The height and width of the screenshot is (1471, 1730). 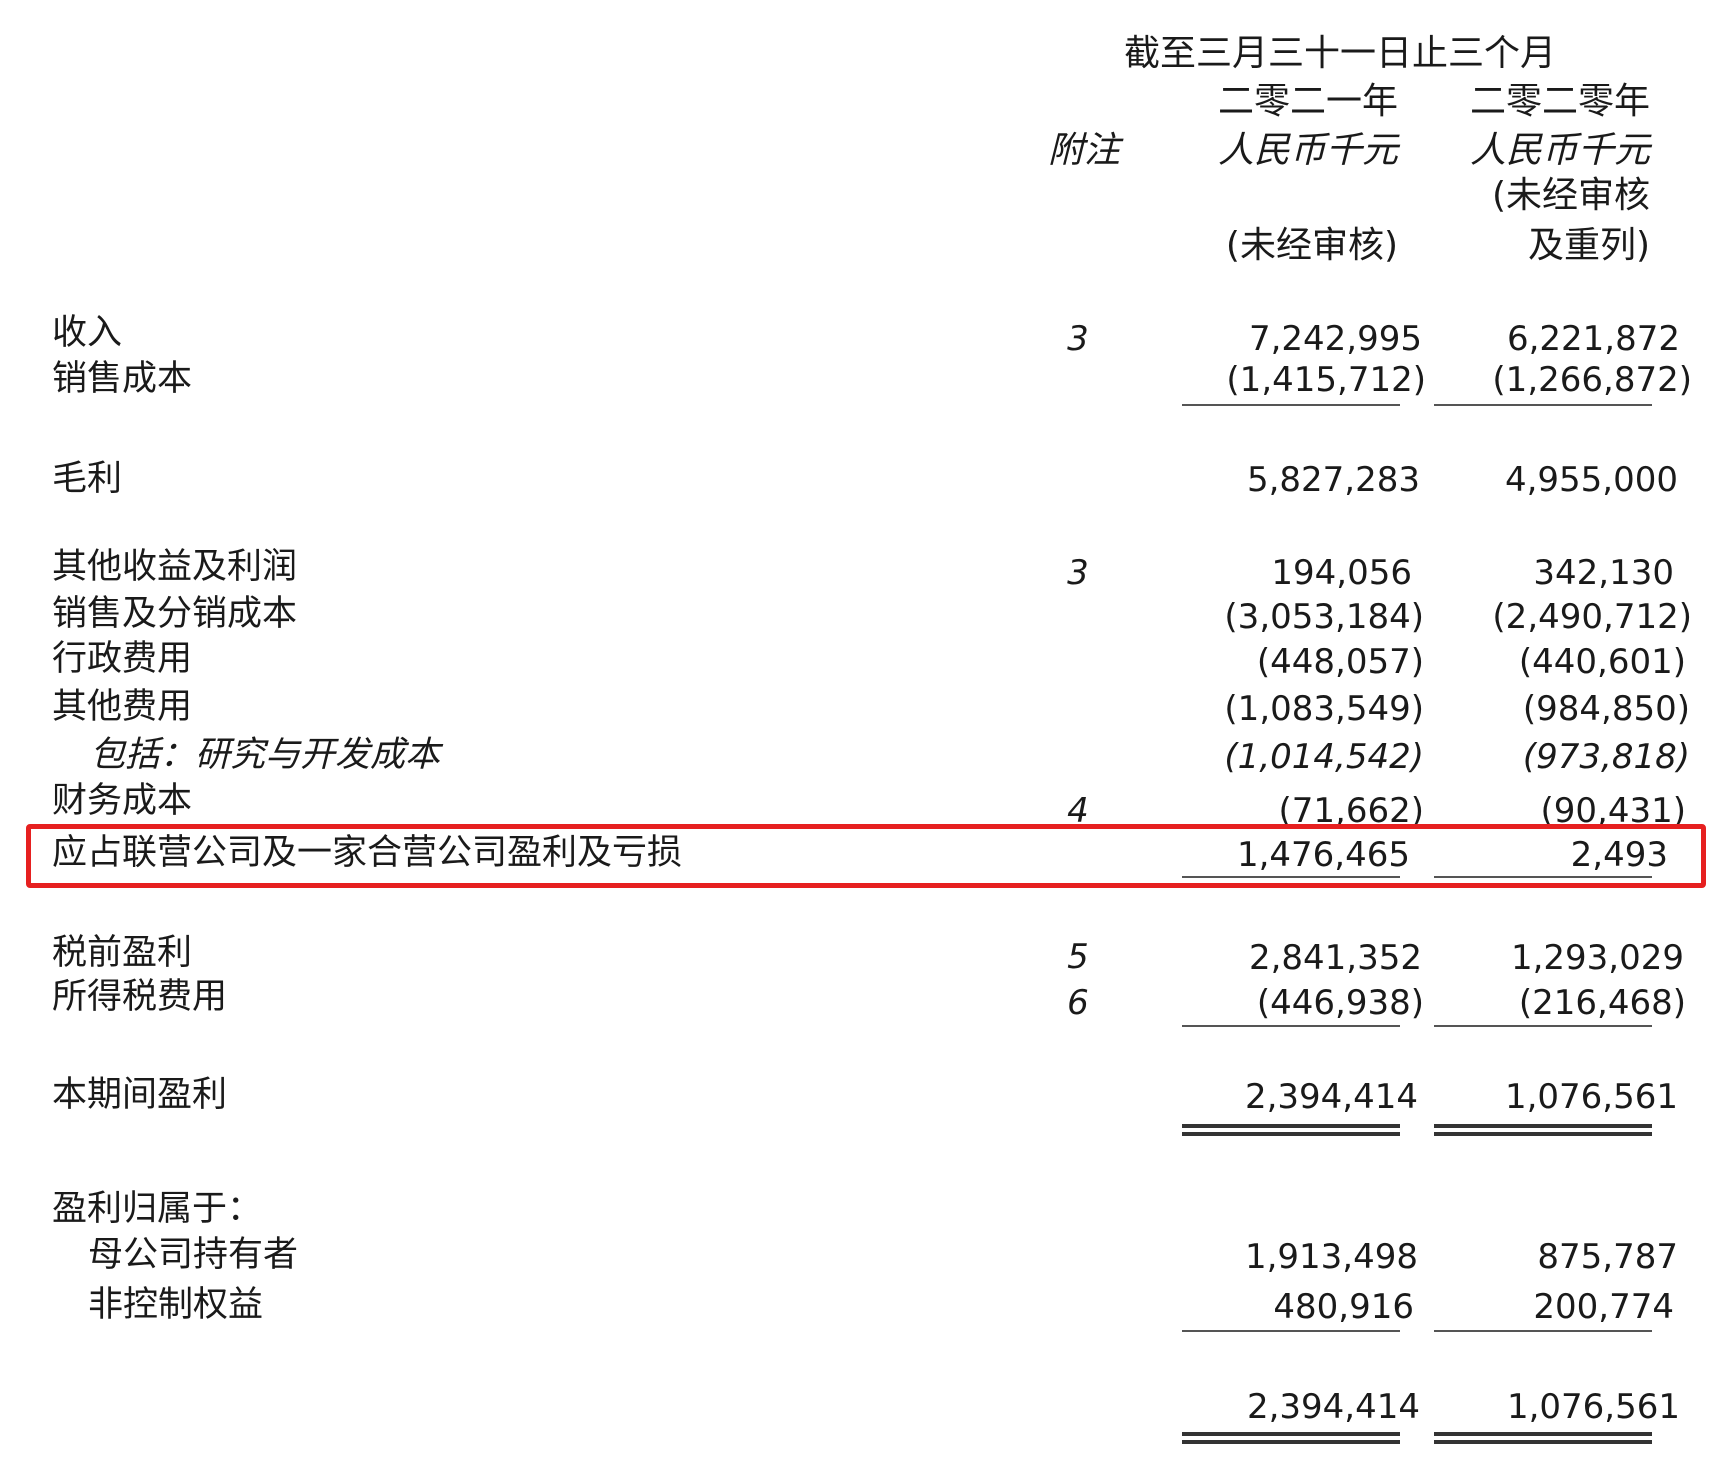 What do you see at coordinates (1593, 1407) in the screenshot?
I see `row-value-2020-grand-total: 1,076,561` at bounding box center [1593, 1407].